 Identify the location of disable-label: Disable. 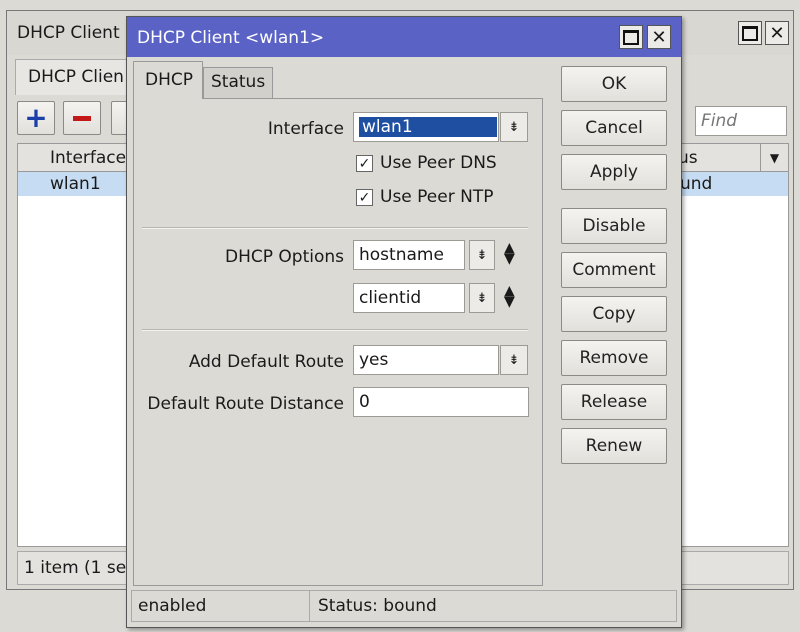
(614, 226).